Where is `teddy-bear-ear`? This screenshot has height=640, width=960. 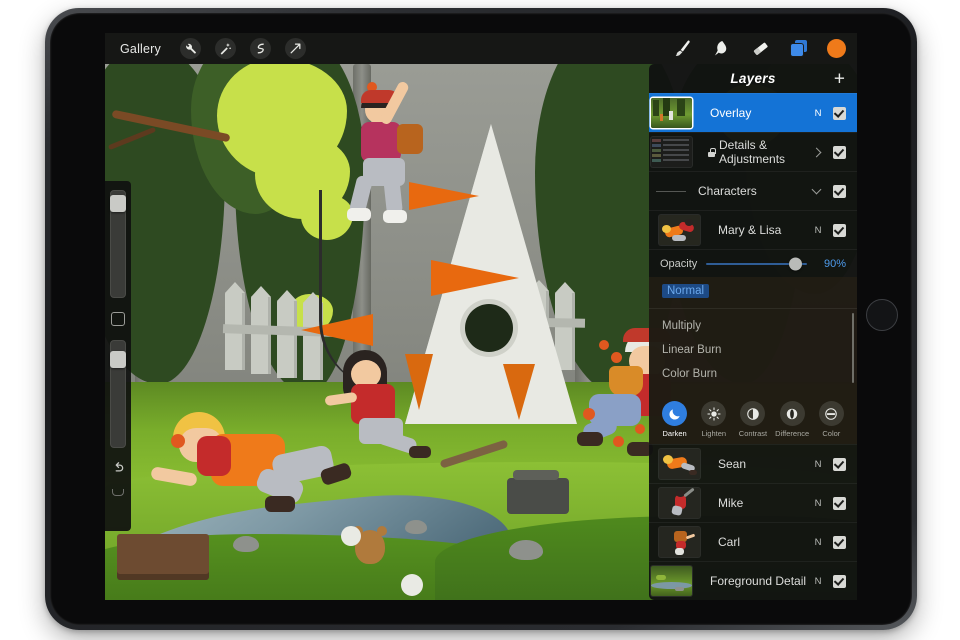
teddy-bear-ear is located at coordinates (382, 531).